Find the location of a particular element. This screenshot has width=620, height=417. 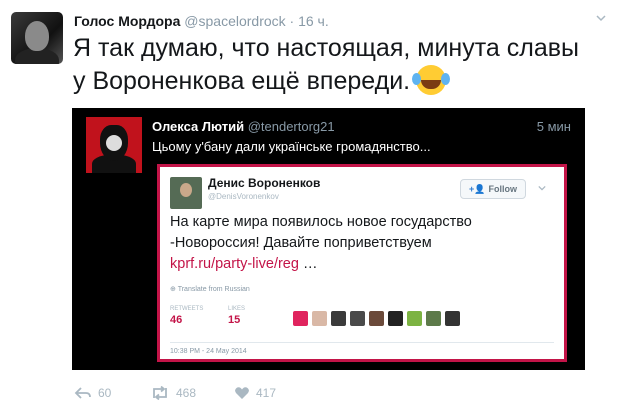

card-likes-label: LIKES is located at coordinates (237, 309).